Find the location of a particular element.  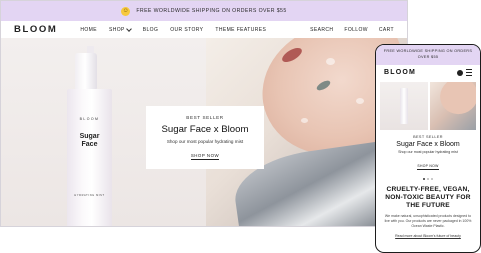

bottle-product-name: Sugar Face is located at coordinates (89, 141).